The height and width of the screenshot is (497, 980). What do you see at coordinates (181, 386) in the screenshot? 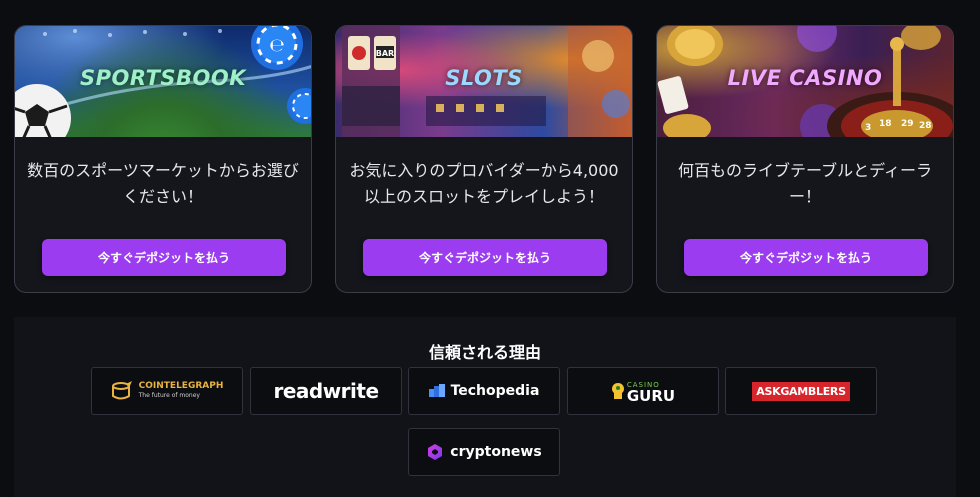
I see `cointelegraph-name: COINTELEGRAPH` at bounding box center [181, 386].